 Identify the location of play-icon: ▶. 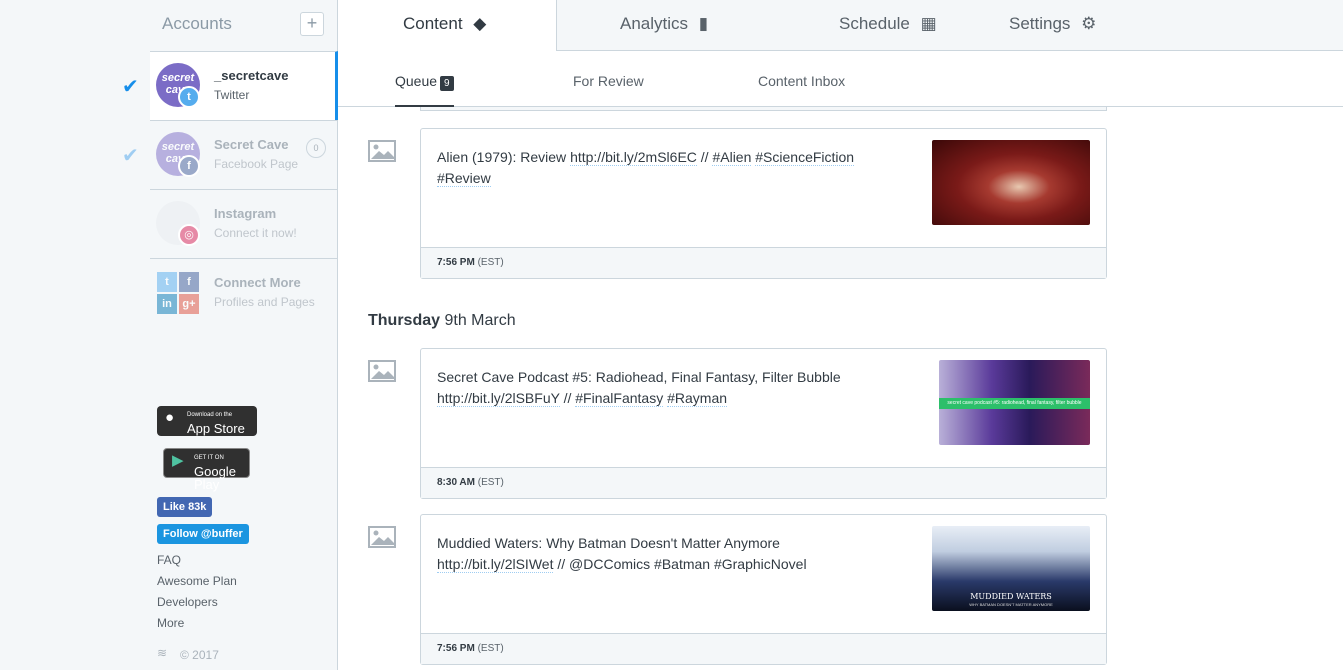
(178, 460).